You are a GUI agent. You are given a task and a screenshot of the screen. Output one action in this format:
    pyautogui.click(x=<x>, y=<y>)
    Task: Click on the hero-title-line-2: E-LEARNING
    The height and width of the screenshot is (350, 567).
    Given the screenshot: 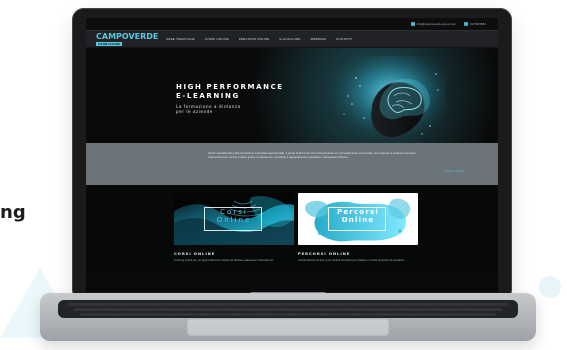 What is the action you would take?
    pyautogui.click(x=208, y=96)
    